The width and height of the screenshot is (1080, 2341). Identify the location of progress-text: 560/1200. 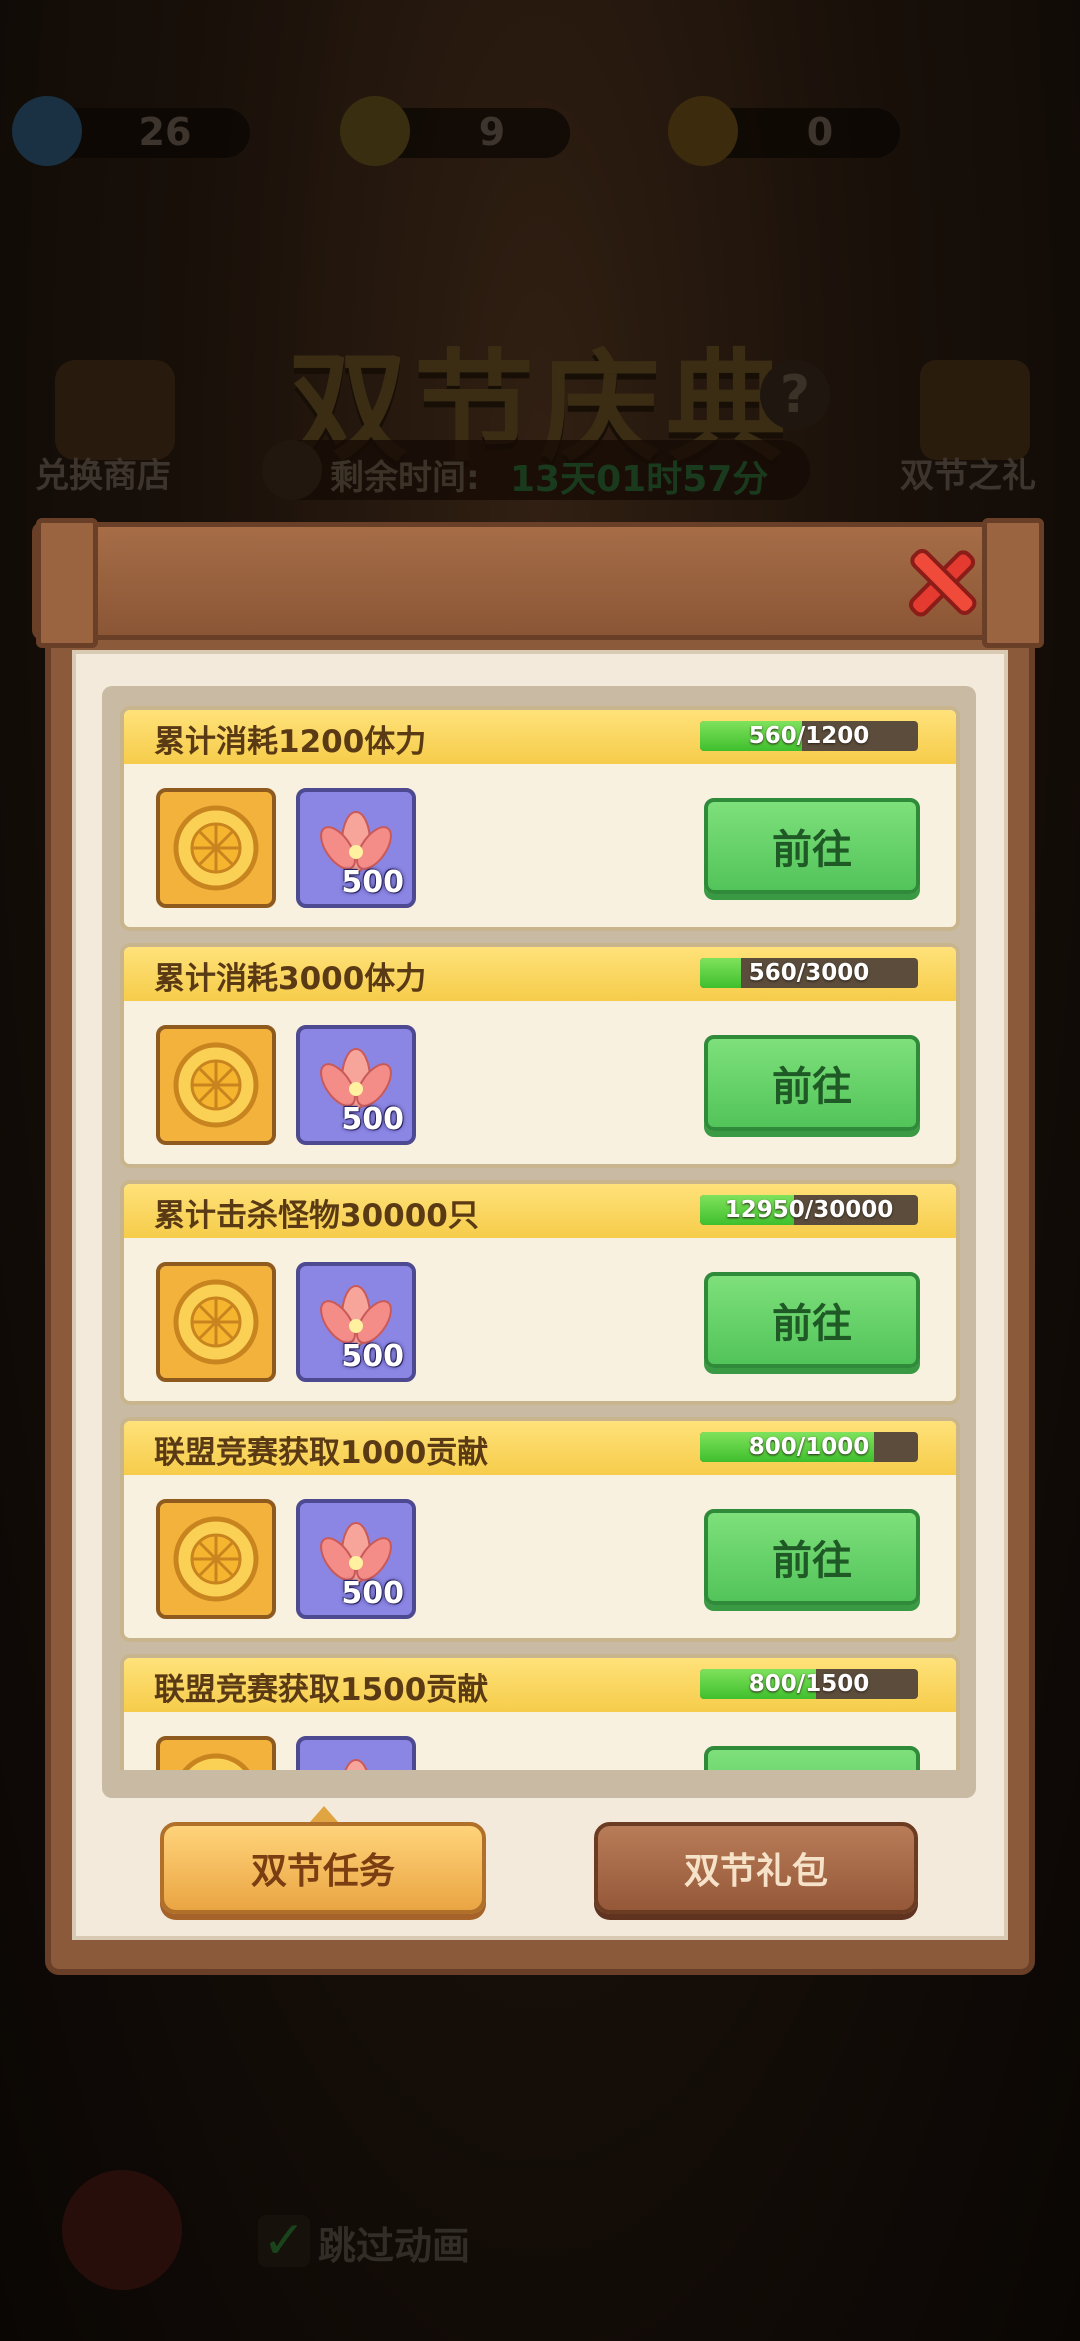
(809, 736).